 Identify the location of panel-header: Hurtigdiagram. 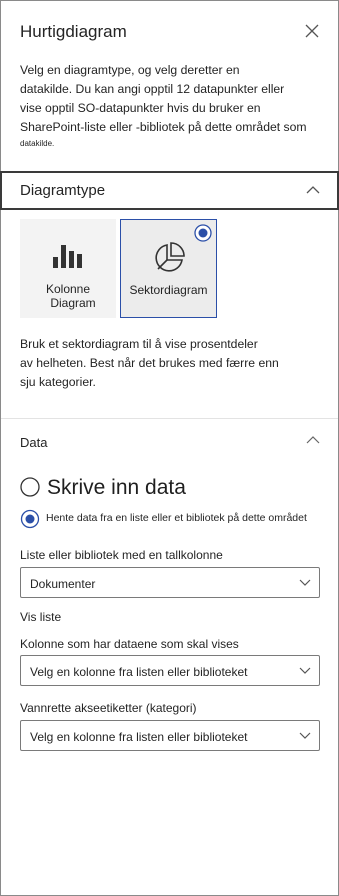
(169, 31).